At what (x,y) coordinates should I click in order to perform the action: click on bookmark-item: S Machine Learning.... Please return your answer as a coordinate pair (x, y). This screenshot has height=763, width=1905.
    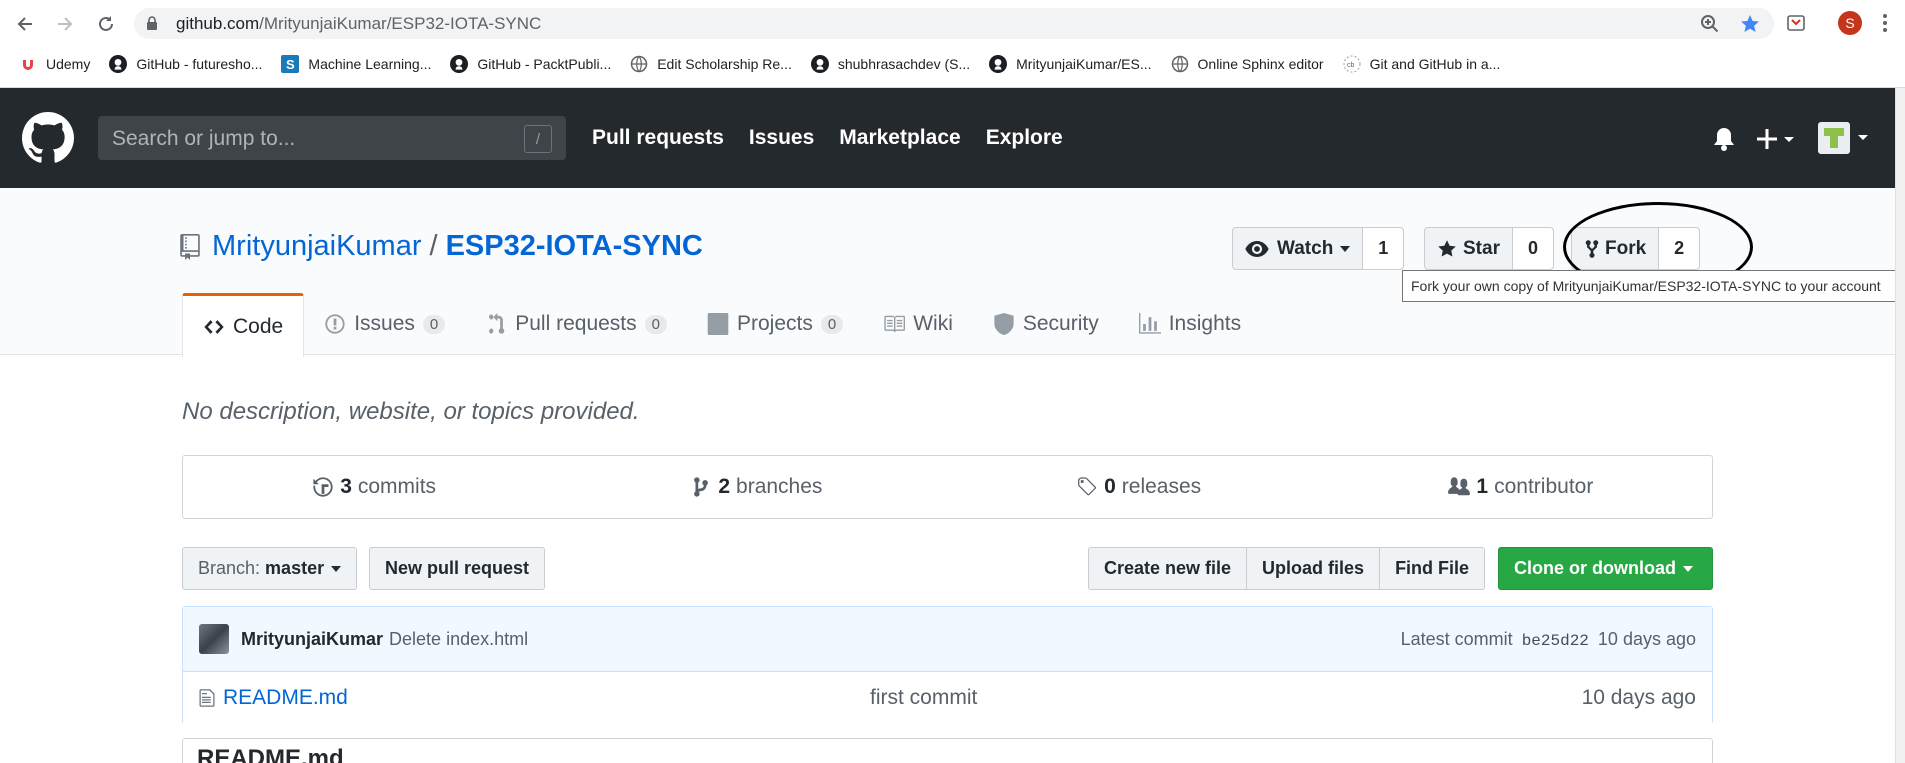
    Looking at the image, I should click on (355, 64).